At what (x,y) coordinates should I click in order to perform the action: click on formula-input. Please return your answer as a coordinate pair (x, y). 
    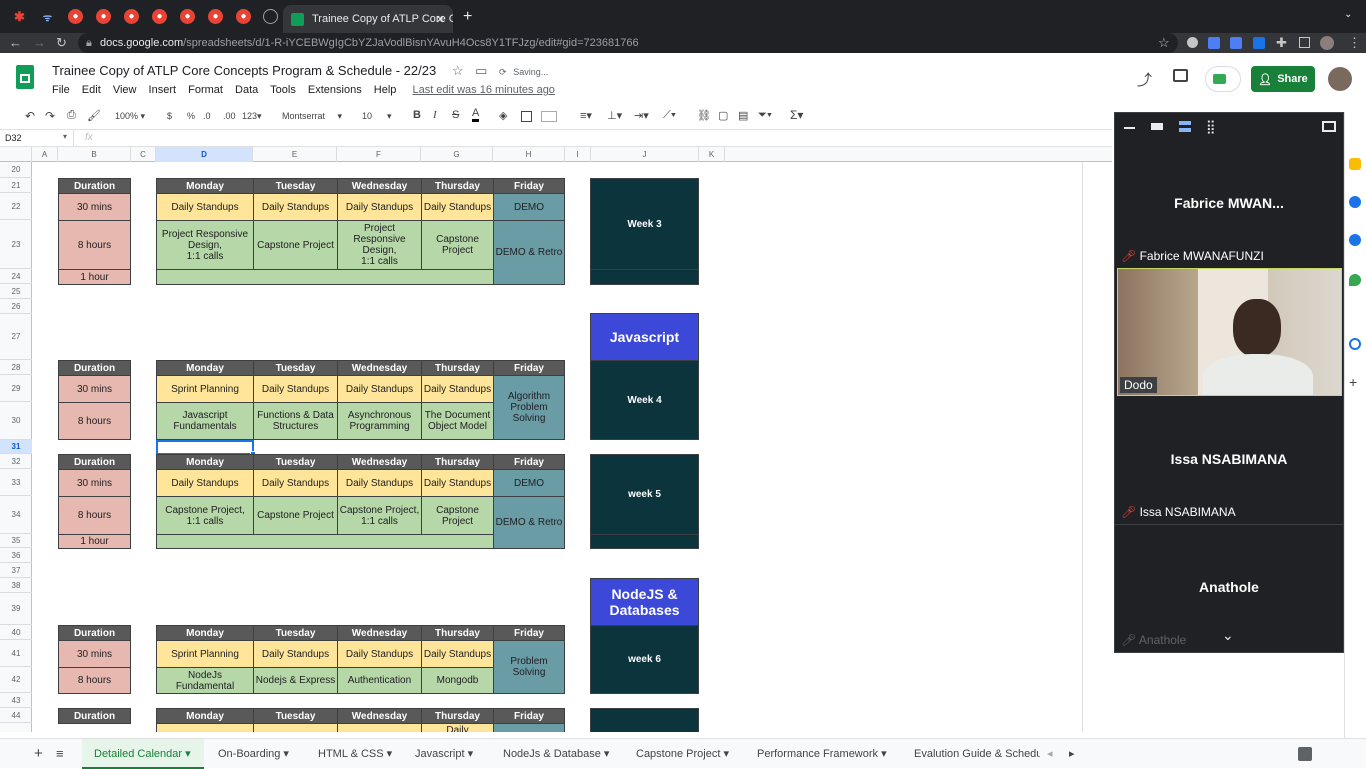
    Looking at the image, I should click on (604, 138).